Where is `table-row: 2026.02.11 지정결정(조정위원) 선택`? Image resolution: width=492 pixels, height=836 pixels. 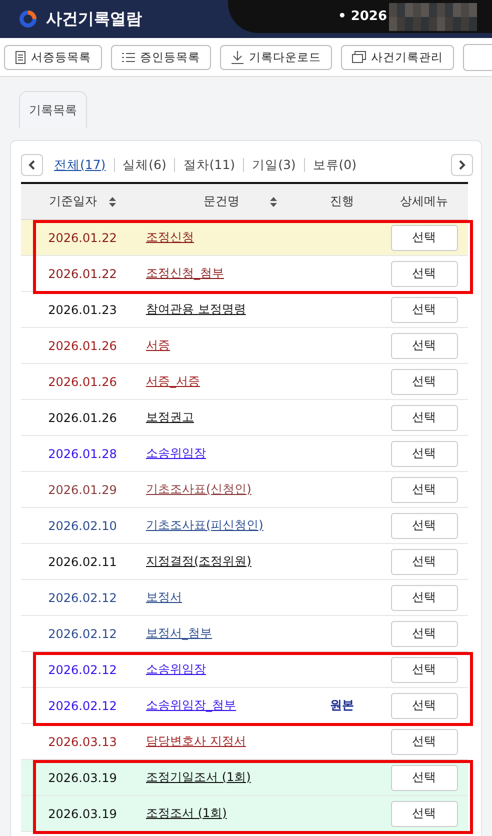 table-row: 2026.02.11 지정결정(조정위원) 선택 is located at coordinates (244, 562).